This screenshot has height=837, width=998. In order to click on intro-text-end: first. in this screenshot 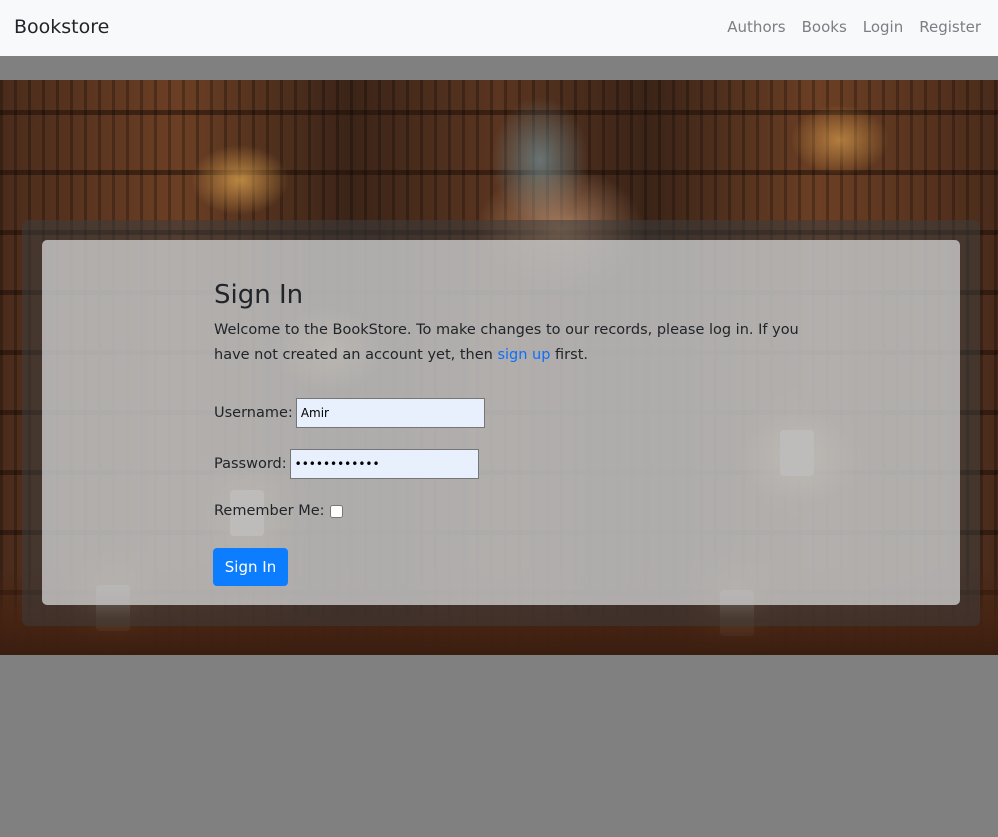, I will do `click(569, 355)`.